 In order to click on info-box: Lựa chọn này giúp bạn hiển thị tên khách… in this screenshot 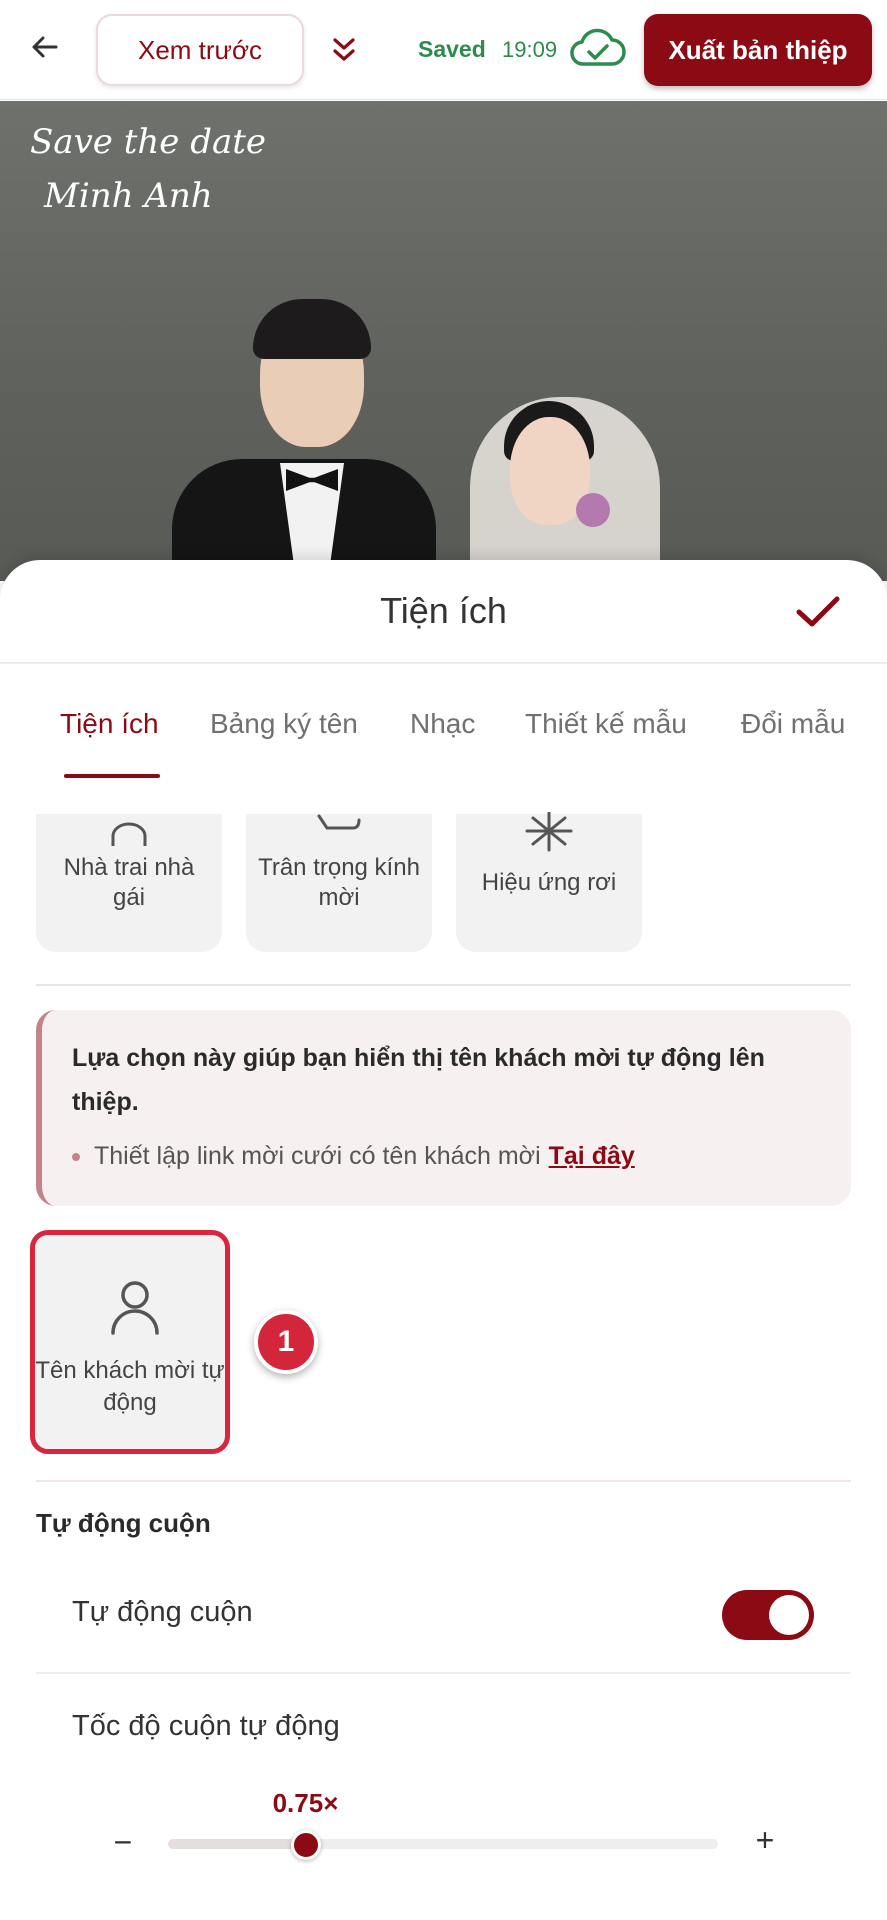, I will do `click(443, 1108)`.